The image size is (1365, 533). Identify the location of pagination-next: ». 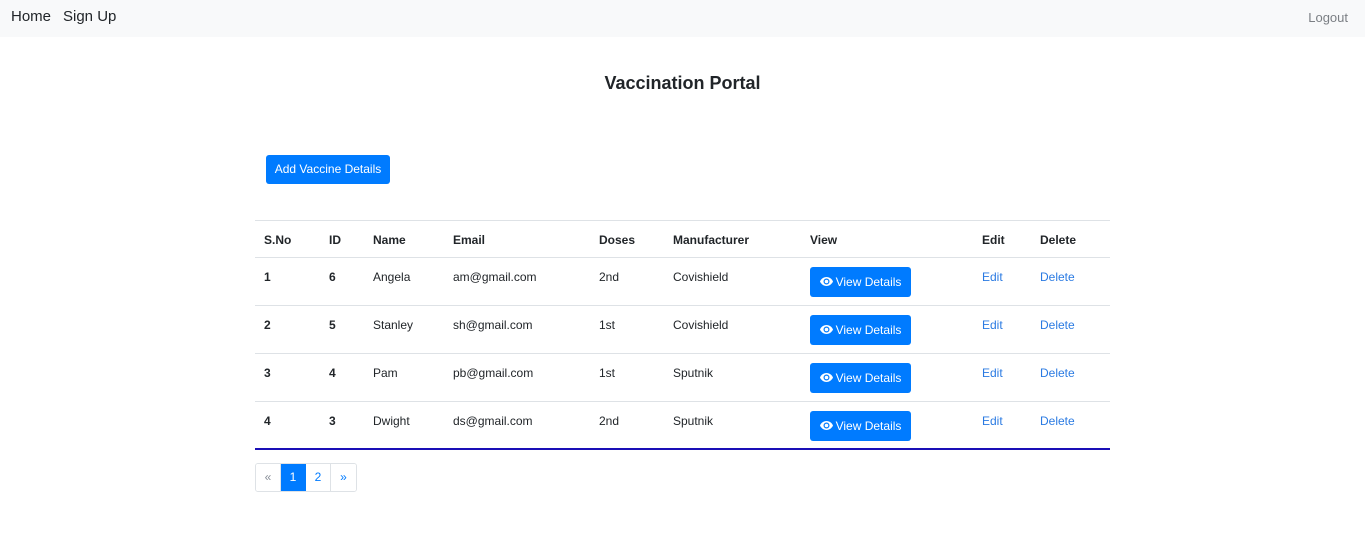
(343, 477).